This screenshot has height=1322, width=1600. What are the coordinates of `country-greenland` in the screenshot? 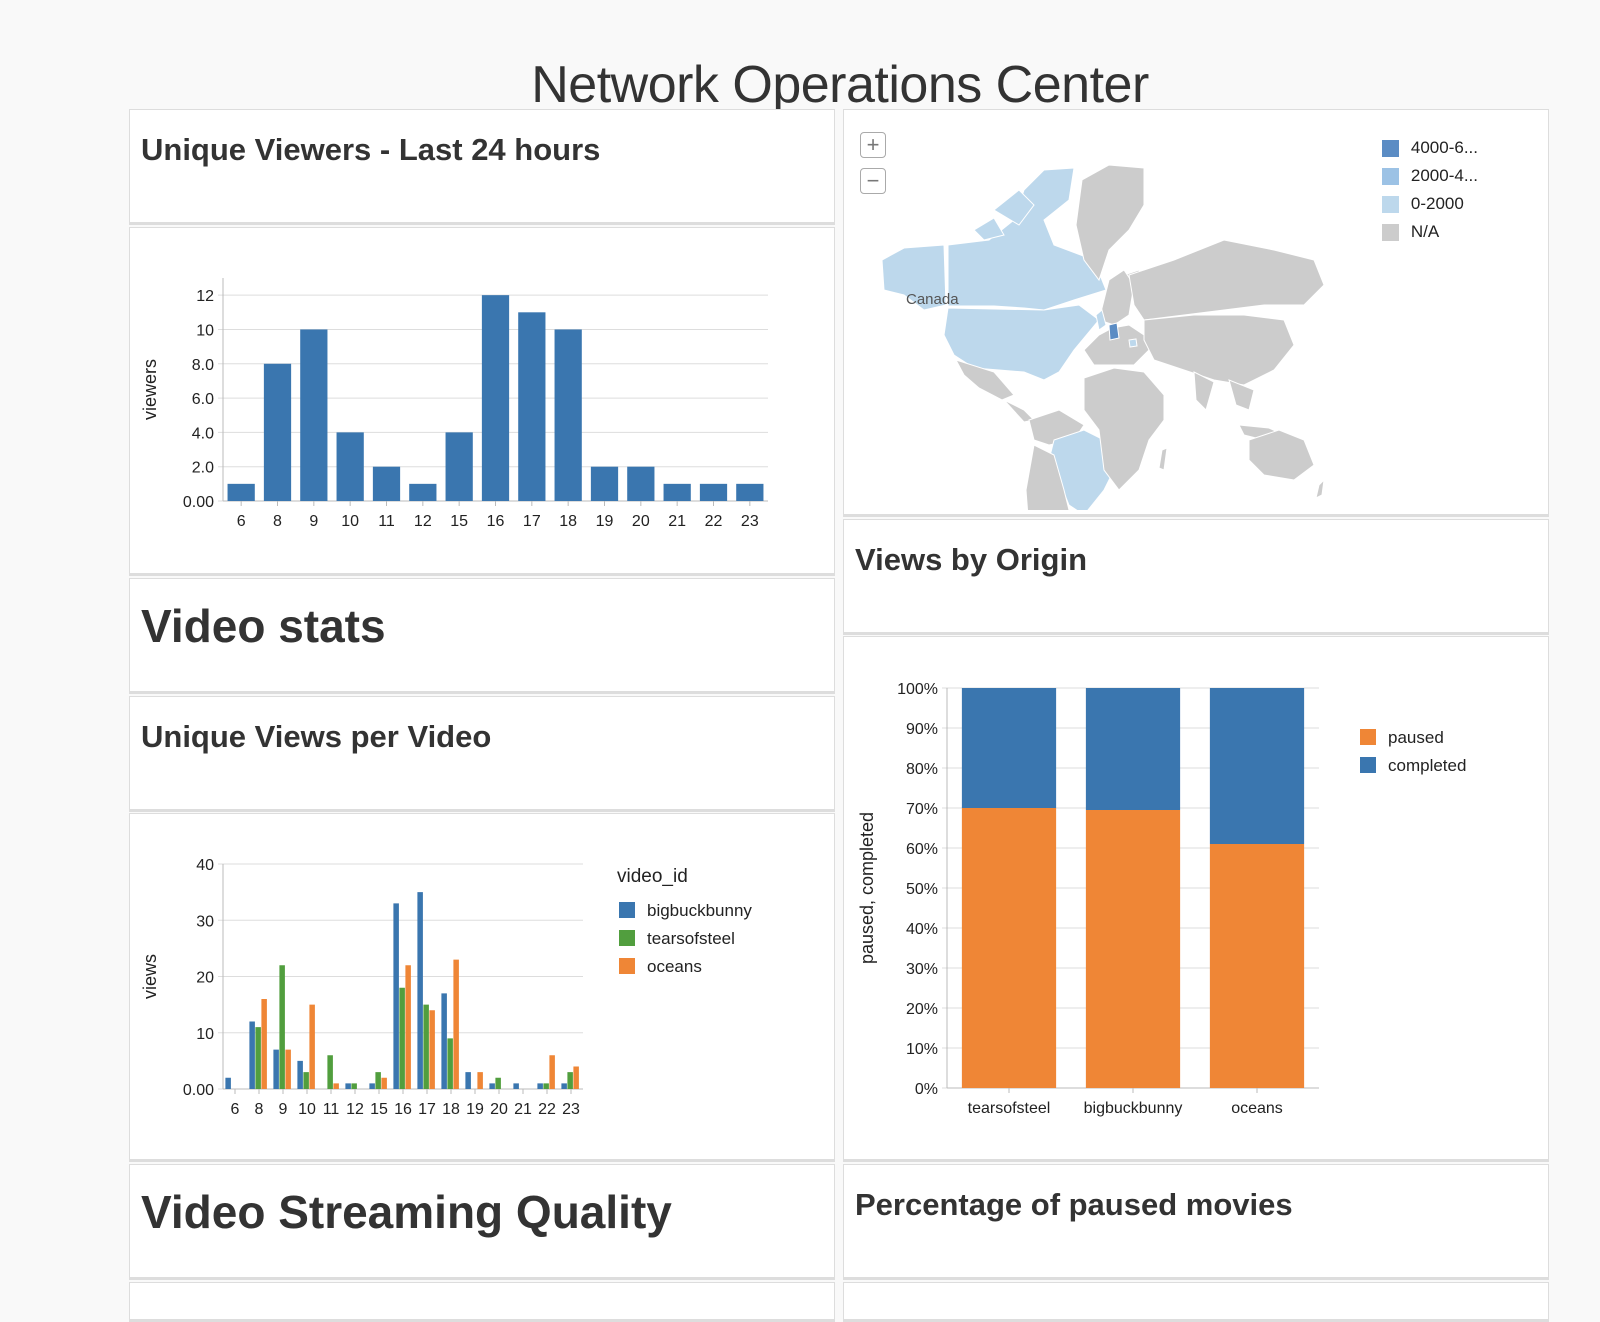 It's located at (1110, 223).